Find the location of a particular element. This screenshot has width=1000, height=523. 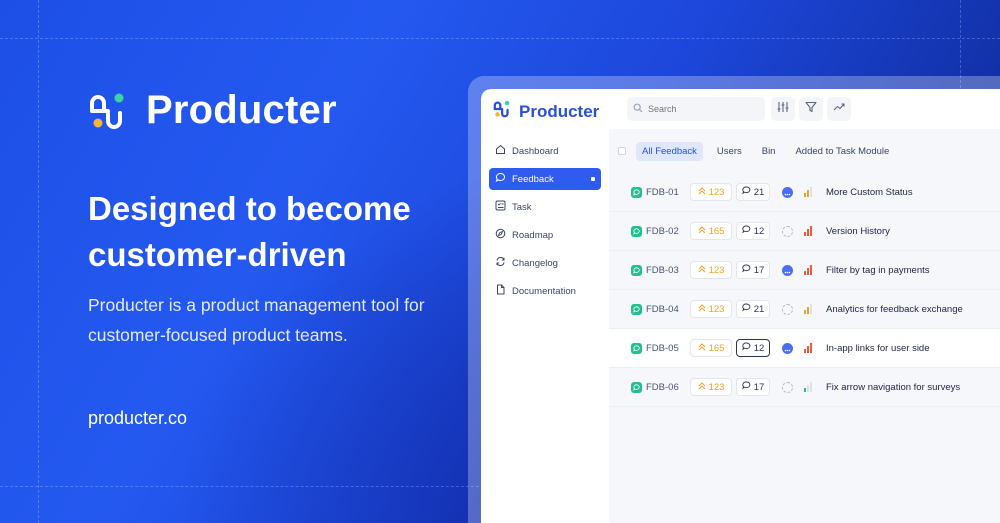

sidebar-item-dashboard: Dashboard is located at coordinates (545, 151).